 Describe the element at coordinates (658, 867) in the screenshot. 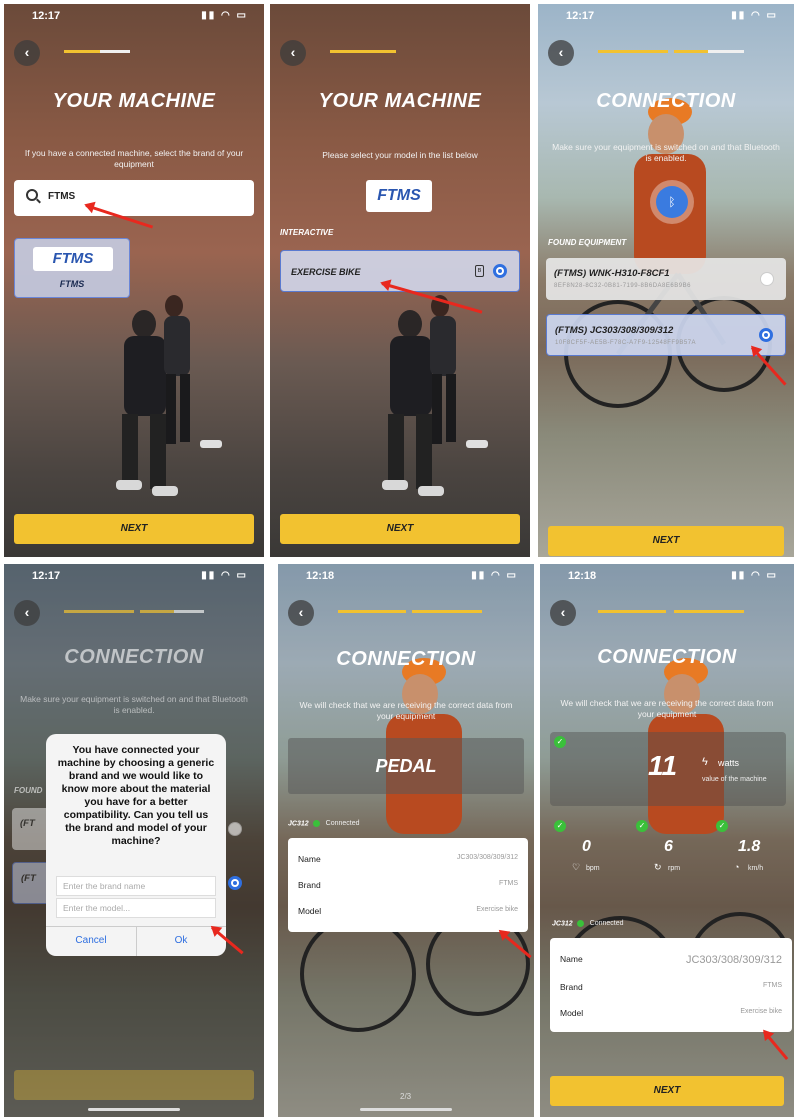

I see `cadence-icon: ↻` at that location.